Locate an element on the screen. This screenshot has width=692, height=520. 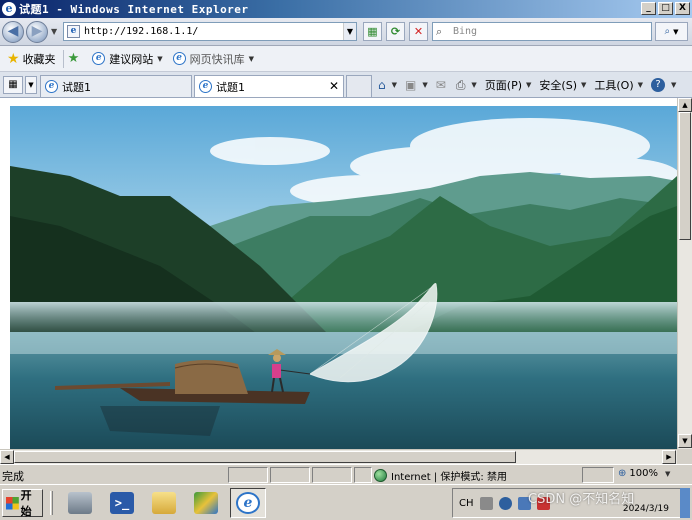
page-icon: e is located at coordinates (73, 31).